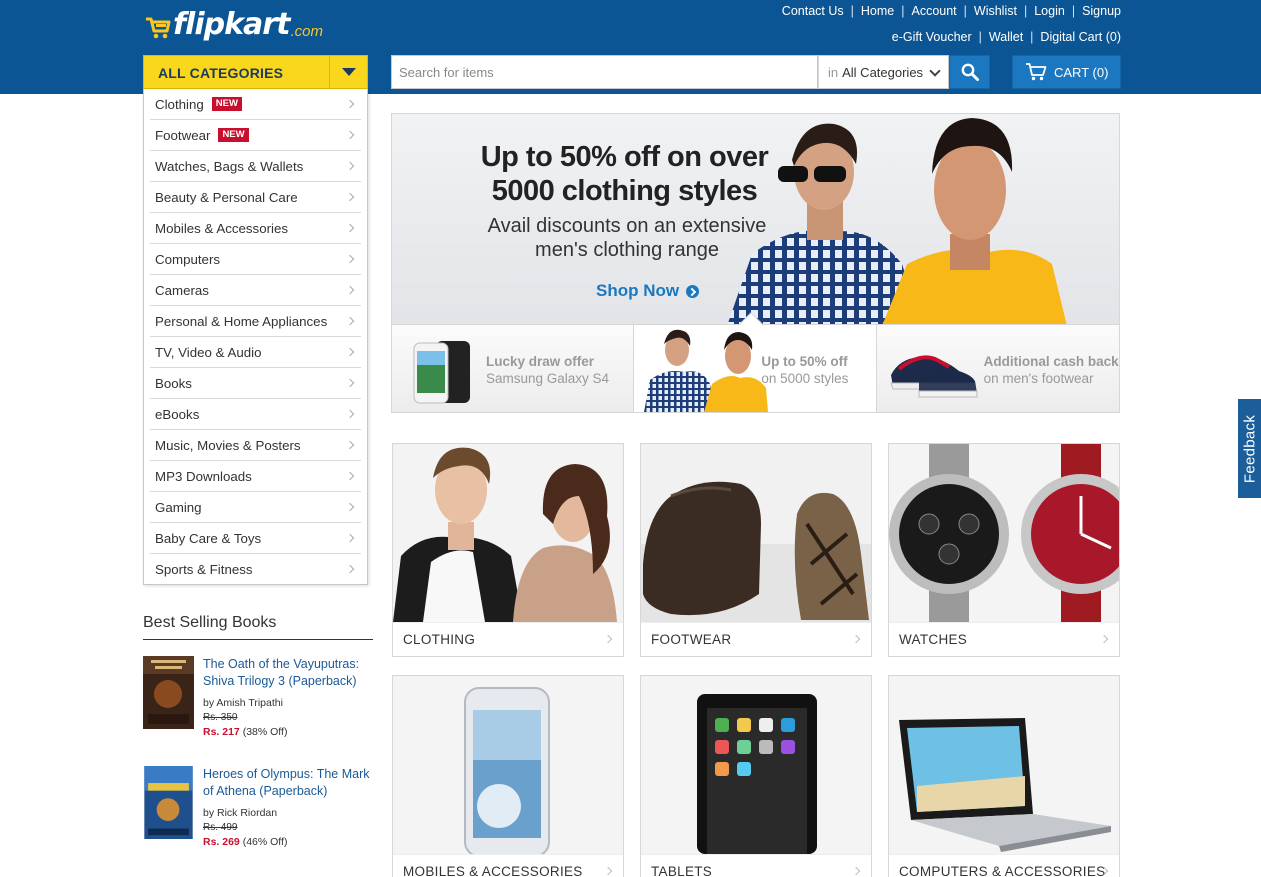 This screenshot has width=1261, height=877. What do you see at coordinates (1004, 550) in the screenshot?
I see `tile-watches: WATCHES` at bounding box center [1004, 550].